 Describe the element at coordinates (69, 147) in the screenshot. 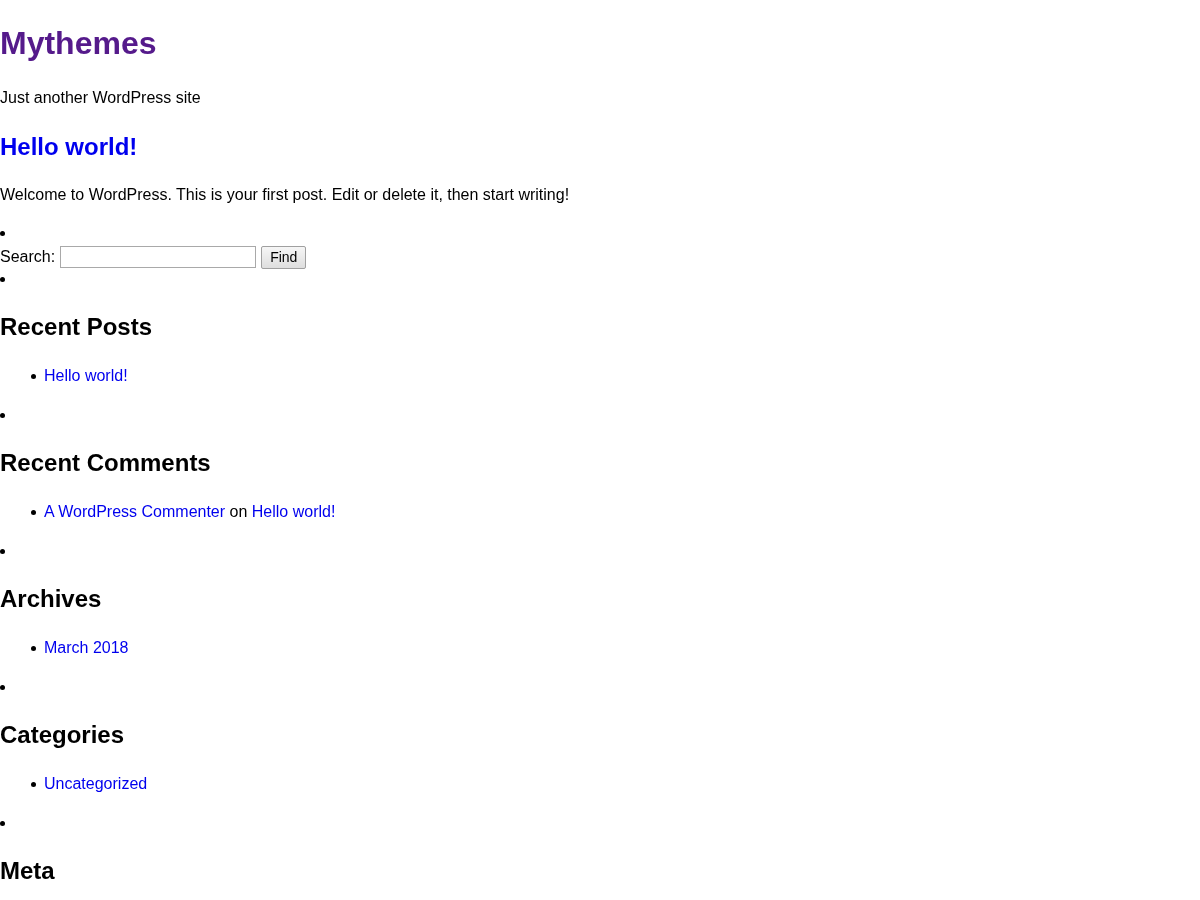

I see `post-title-link: Hello world!` at that location.